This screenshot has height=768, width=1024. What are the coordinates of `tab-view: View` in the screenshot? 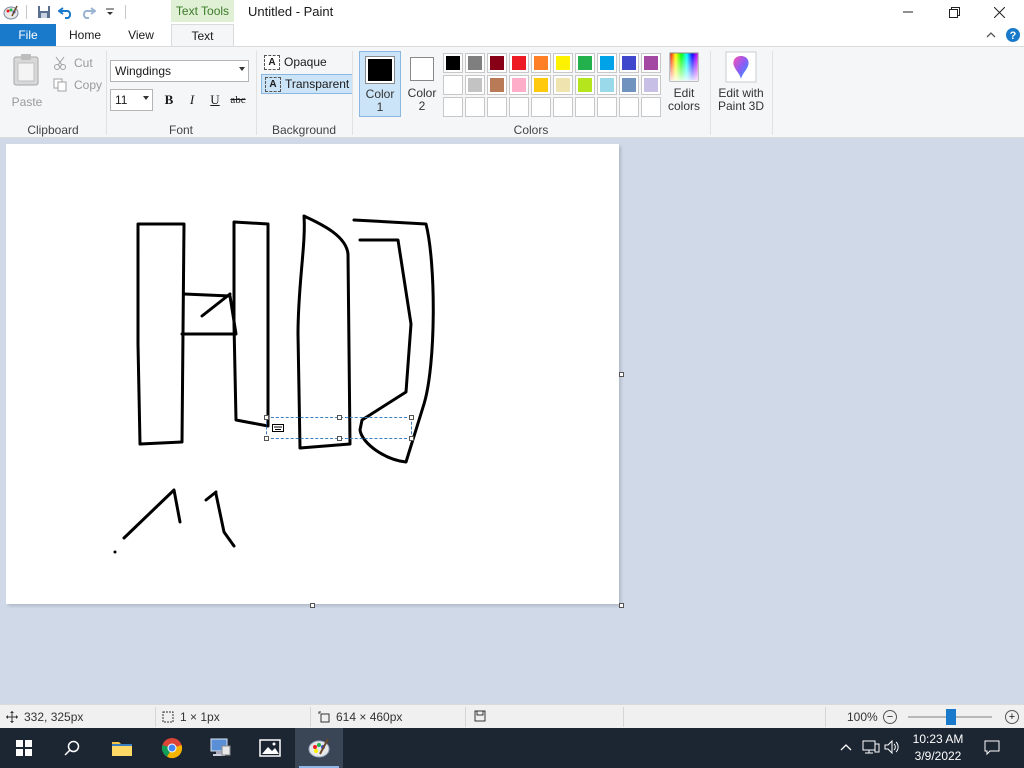 It's located at (141, 35).